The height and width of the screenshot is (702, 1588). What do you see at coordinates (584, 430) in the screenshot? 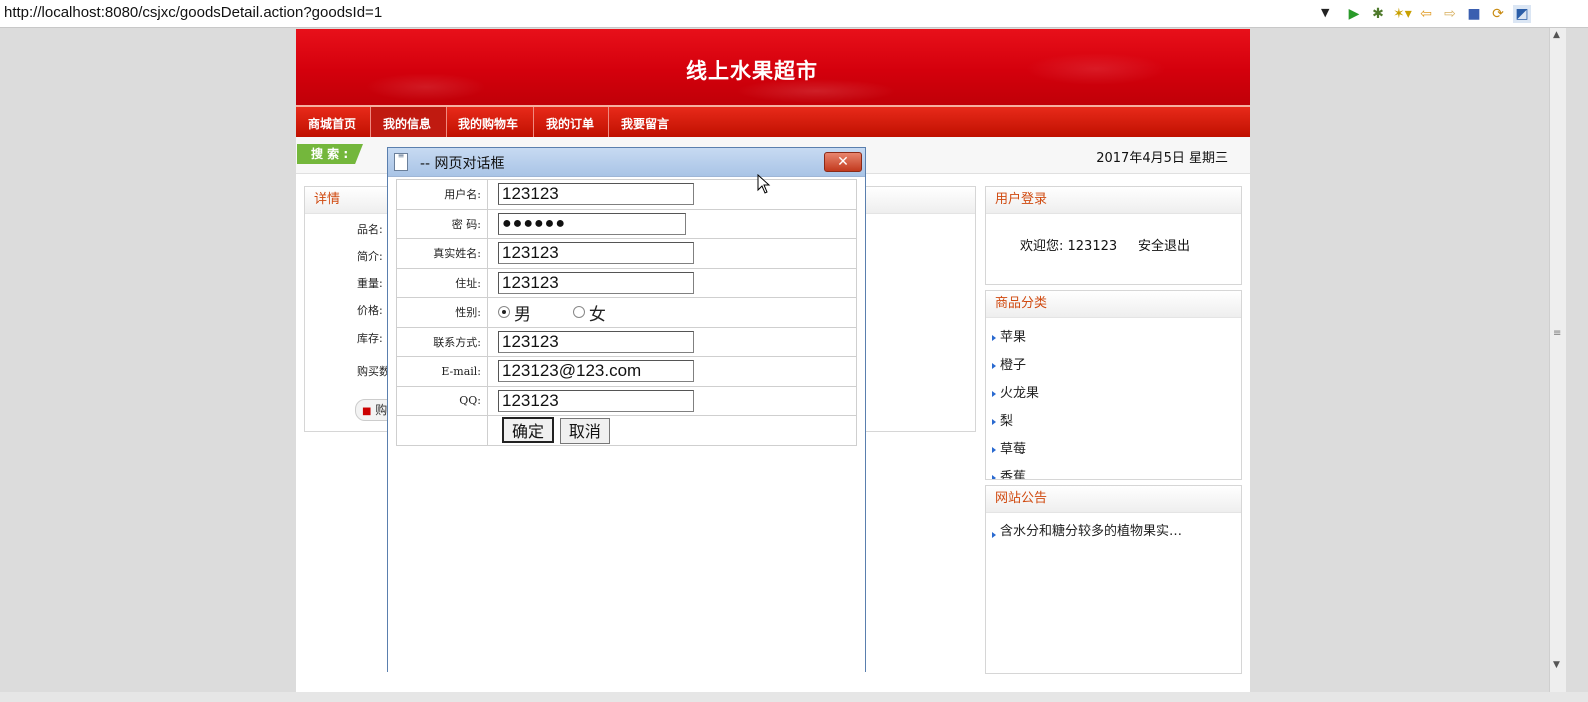
I see `cancel-button: 取消` at bounding box center [584, 430].